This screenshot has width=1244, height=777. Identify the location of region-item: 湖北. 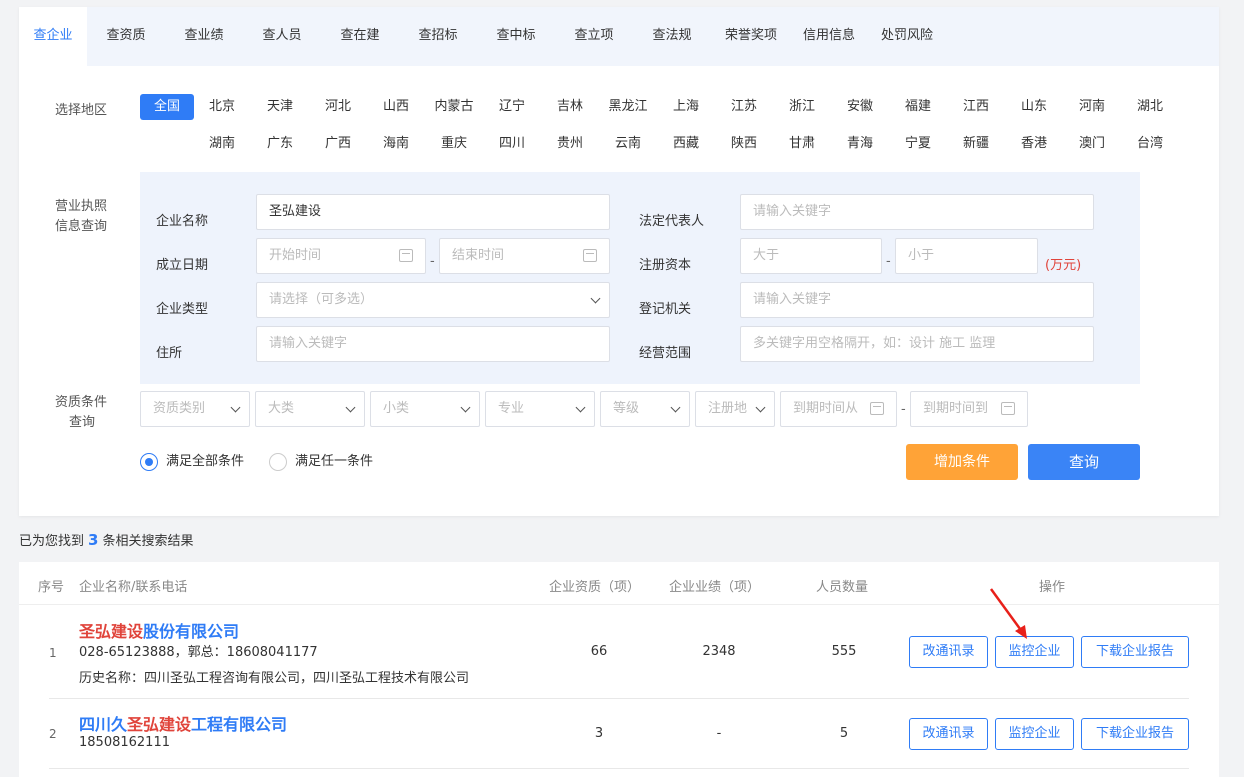
(1150, 107).